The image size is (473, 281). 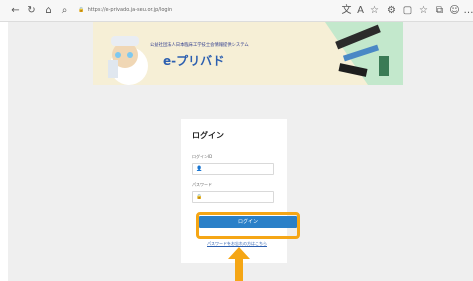 What do you see at coordinates (374, 10) in the screenshot?
I see `favorite-star-icon: ☆` at bounding box center [374, 10].